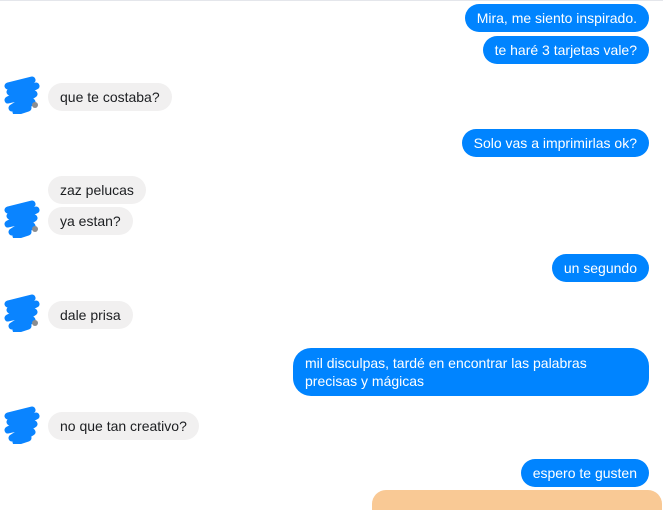  What do you see at coordinates (555, 143) in the screenshot?
I see `outgoing-message: Solo vas a imprimirlas ok?` at bounding box center [555, 143].